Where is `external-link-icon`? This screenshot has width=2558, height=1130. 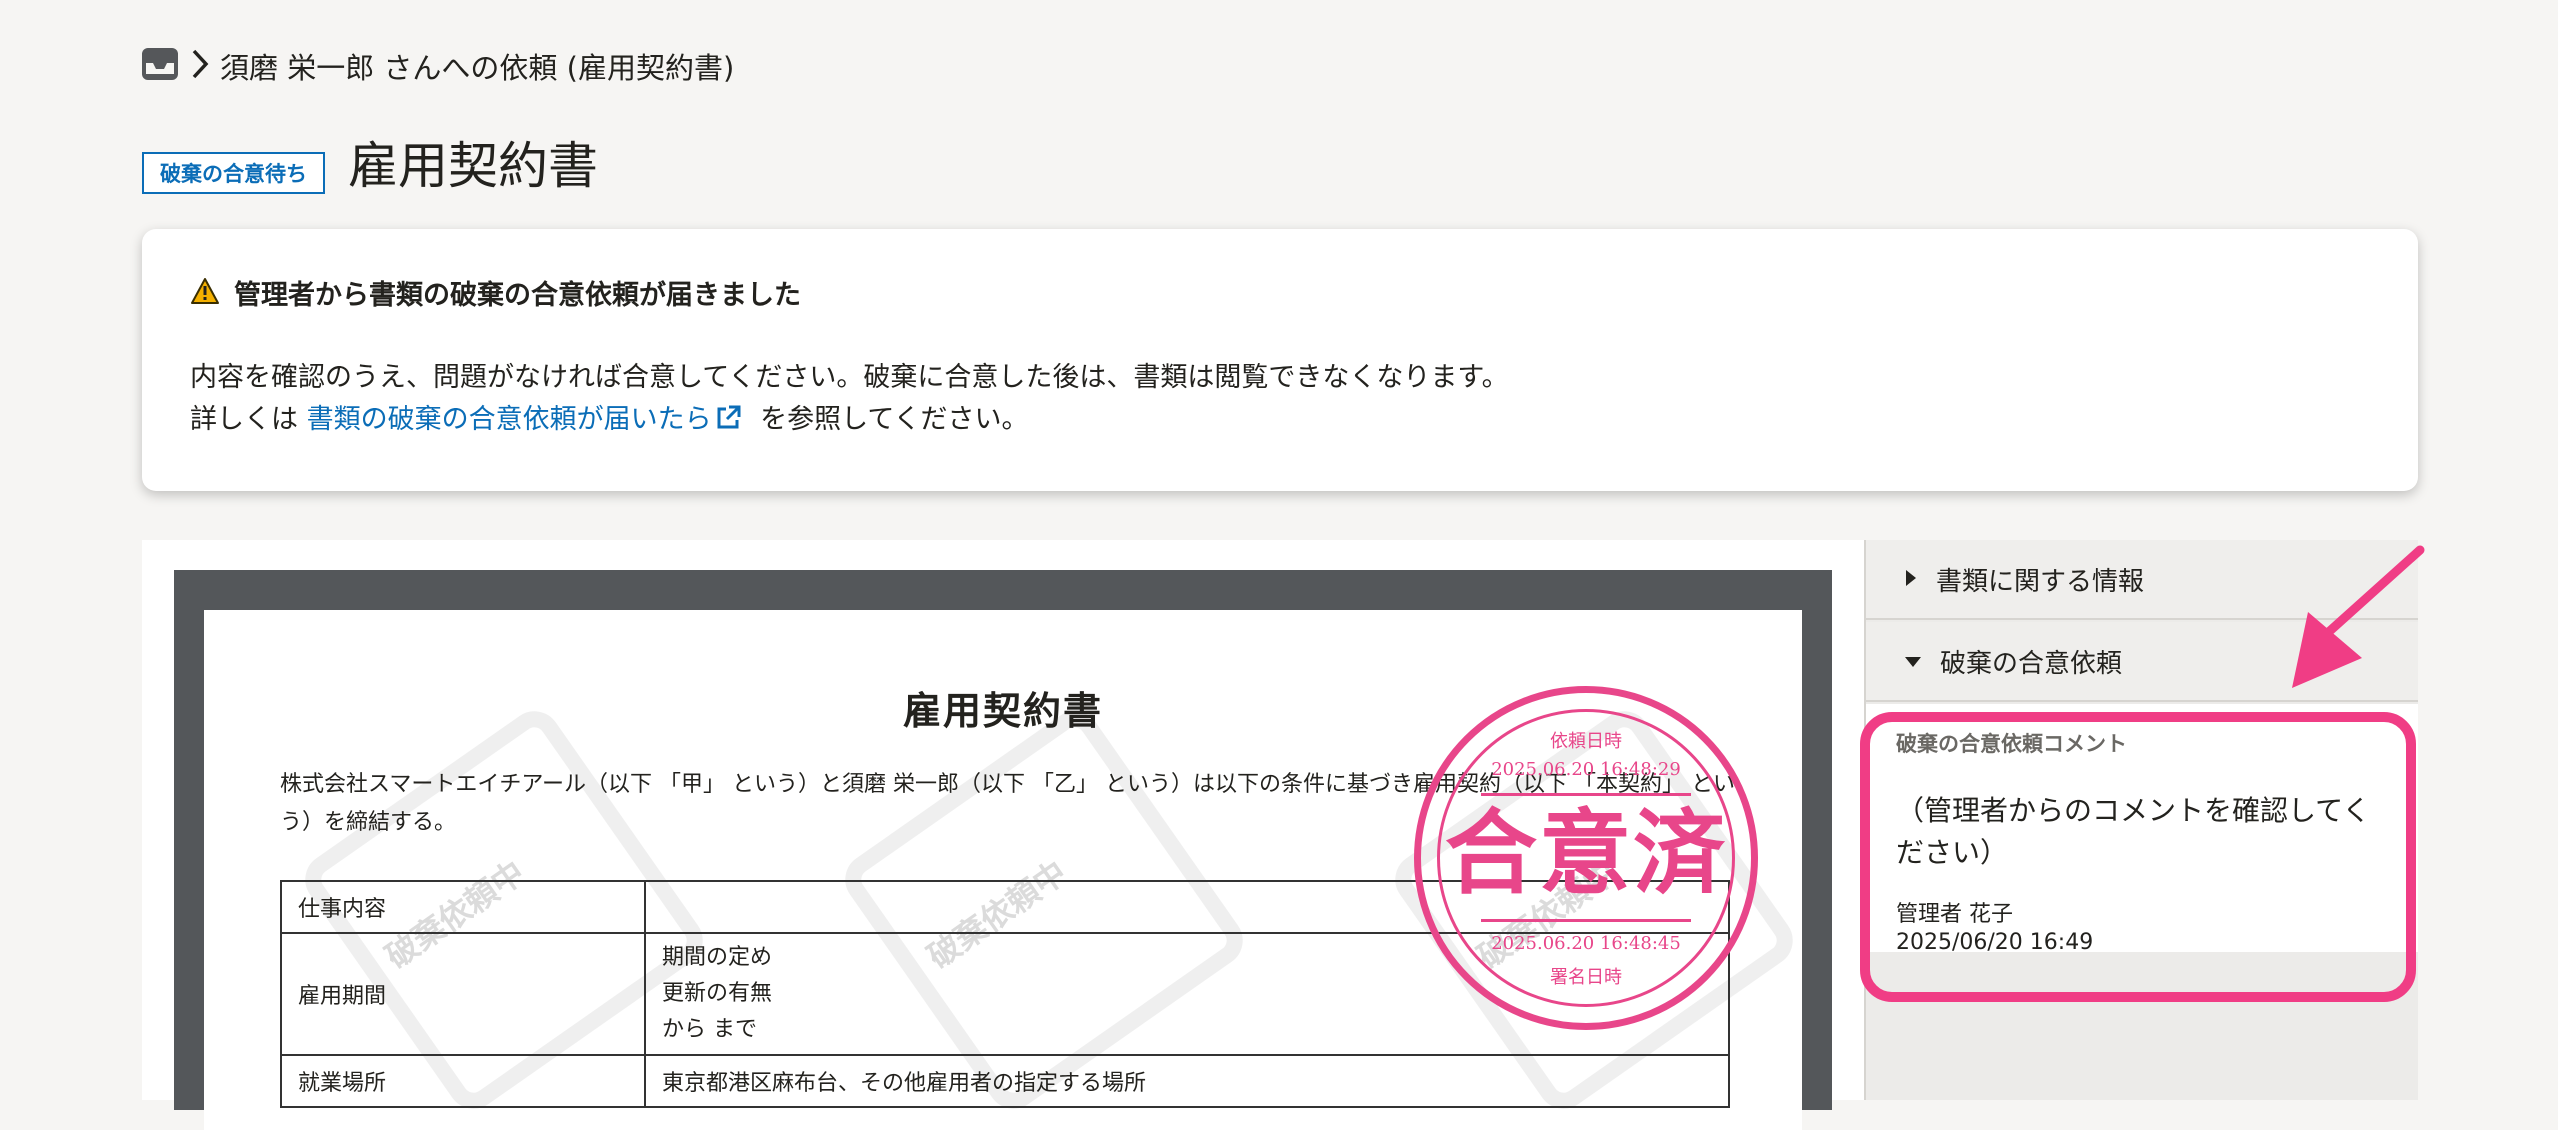 external-link-icon is located at coordinates (728, 424).